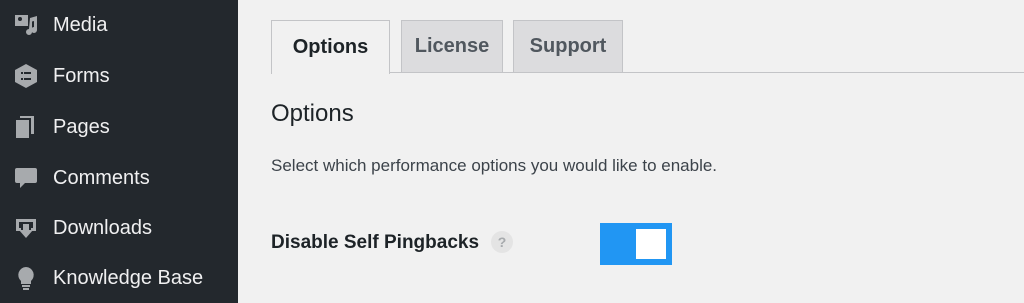  I want to click on option-label-disable-self-pingbacks: Disable Self Pingbacks, so click(375, 242).